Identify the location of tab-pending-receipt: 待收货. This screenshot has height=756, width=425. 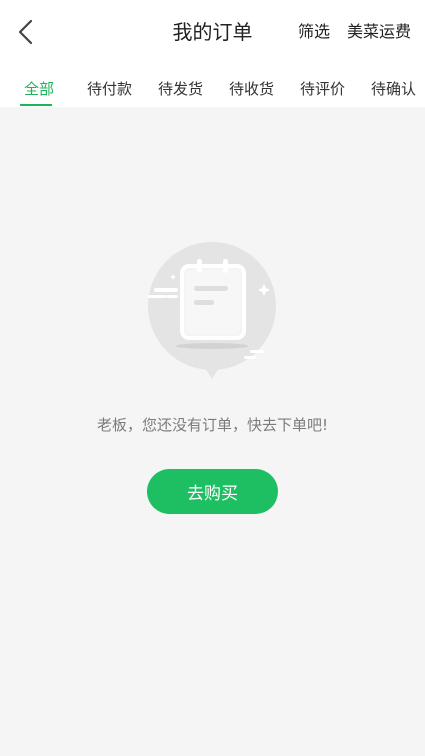
(251, 89).